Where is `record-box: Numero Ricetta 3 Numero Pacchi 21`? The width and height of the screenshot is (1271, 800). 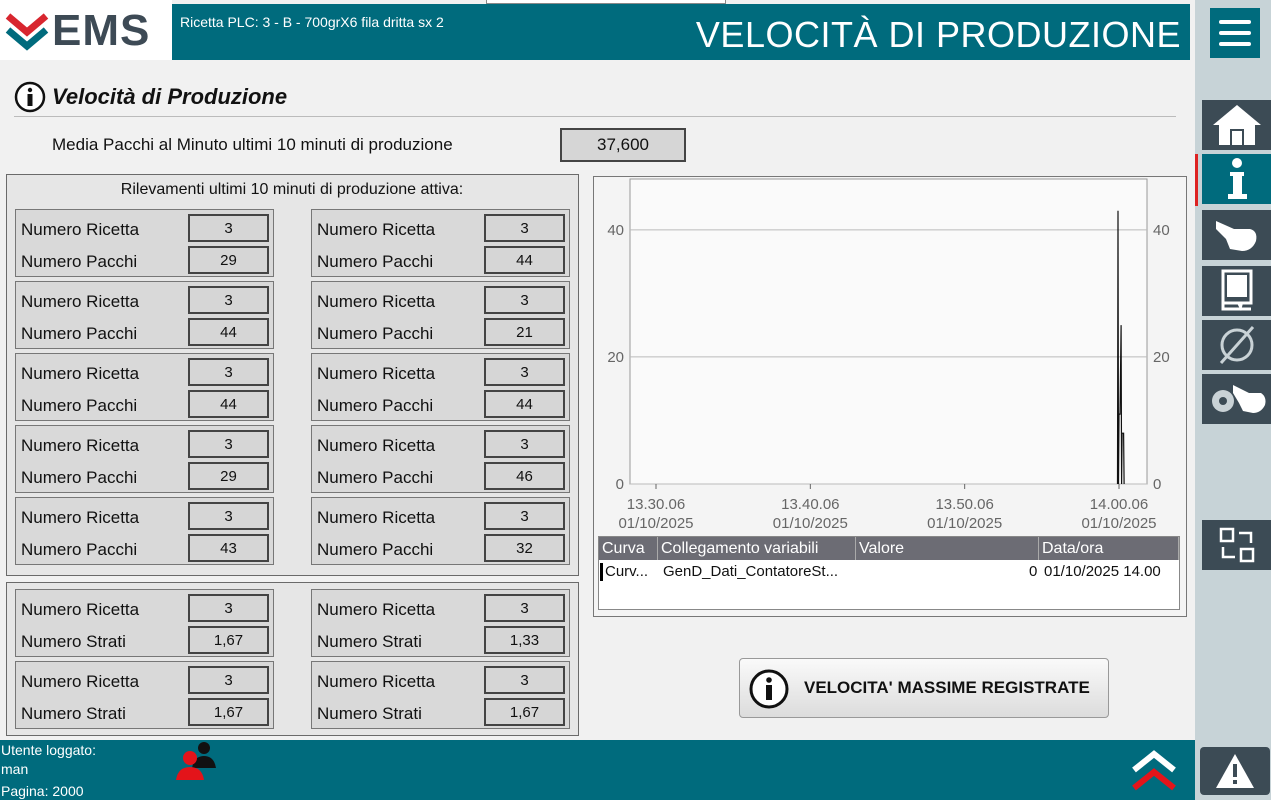
record-box: Numero Ricetta 3 Numero Pacchi 21 is located at coordinates (440, 315).